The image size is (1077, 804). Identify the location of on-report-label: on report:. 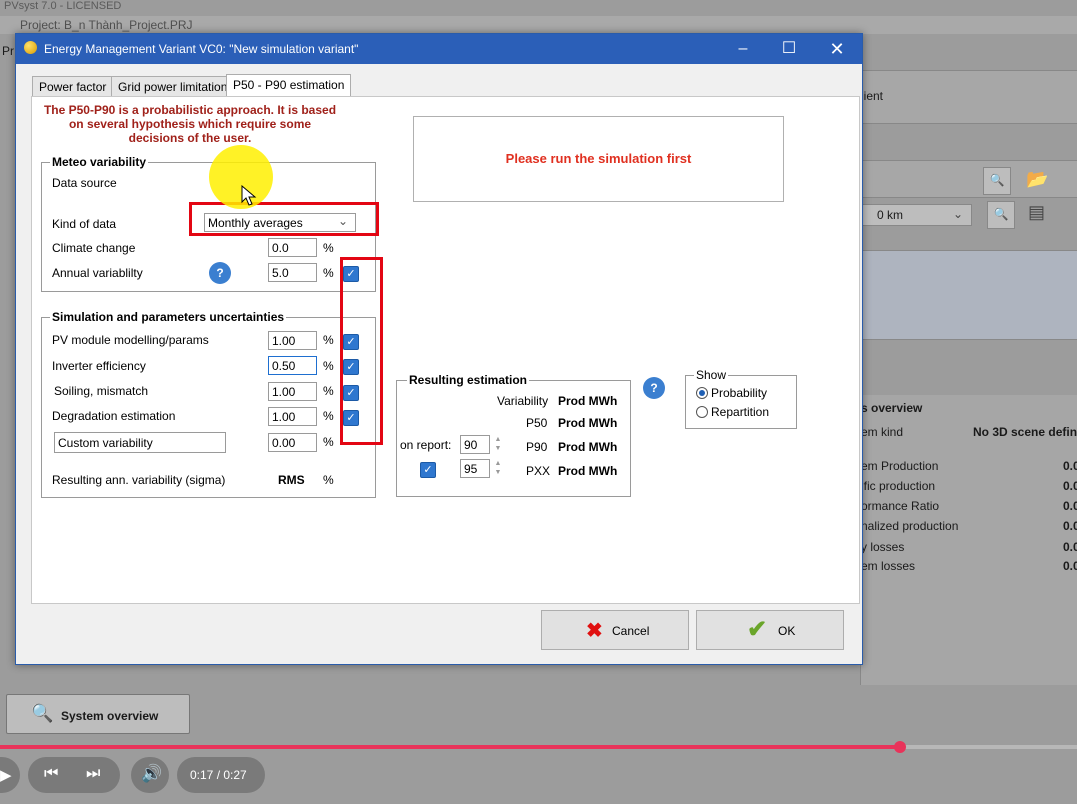
(426, 445).